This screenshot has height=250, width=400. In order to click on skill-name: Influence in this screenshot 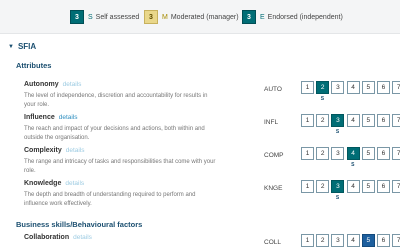, I will do `click(39, 117)`.